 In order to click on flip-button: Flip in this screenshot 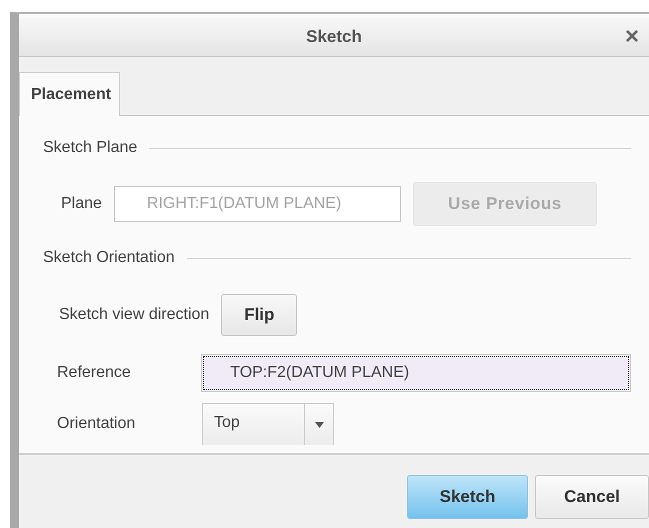, I will do `click(259, 315)`.